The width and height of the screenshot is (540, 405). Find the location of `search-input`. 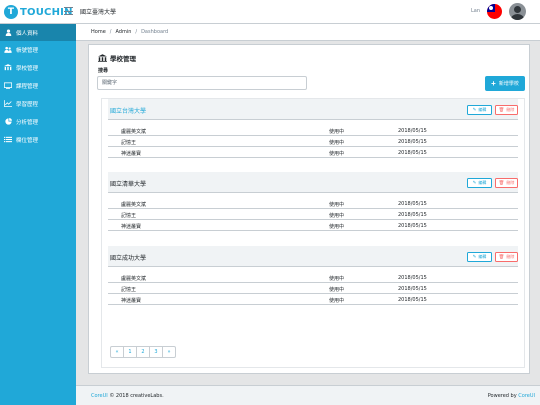

search-input is located at coordinates (202, 83).